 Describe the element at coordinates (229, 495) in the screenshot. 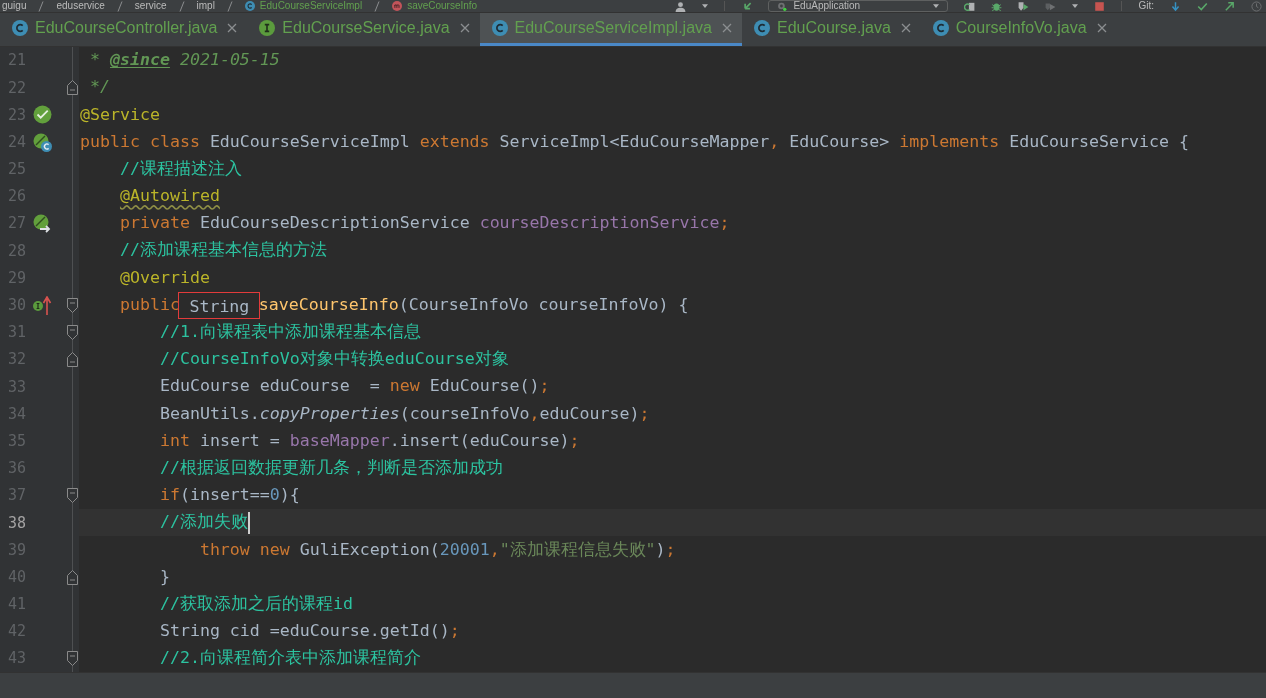

I see `code-line: if(insert==0){` at that location.